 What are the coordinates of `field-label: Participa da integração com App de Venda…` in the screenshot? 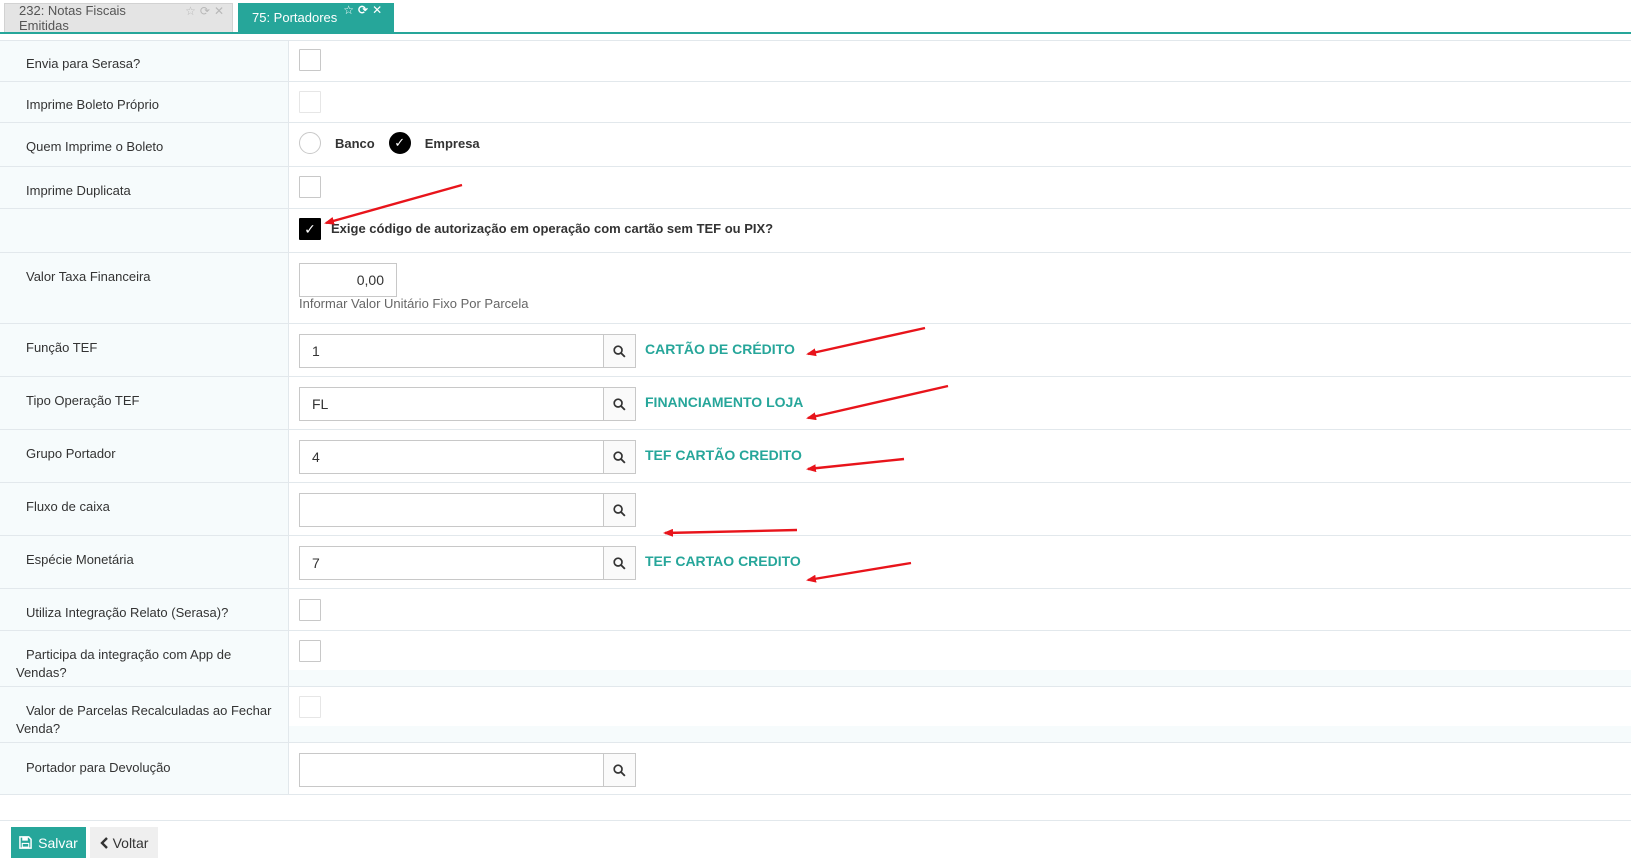 It's located at (144, 658).